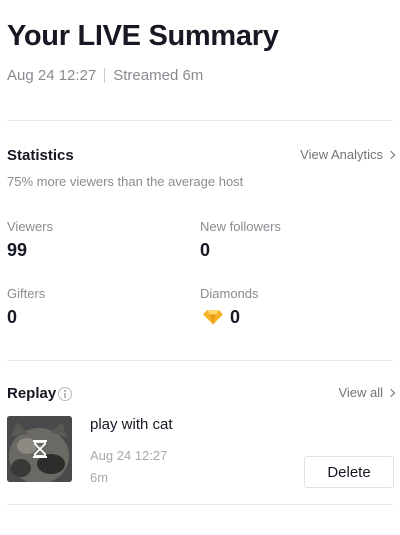  What do you see at coordinates (143, 36) in the screenshot?
I see `page-title: Your LIVE Summary` at bounding box center [143, 36].